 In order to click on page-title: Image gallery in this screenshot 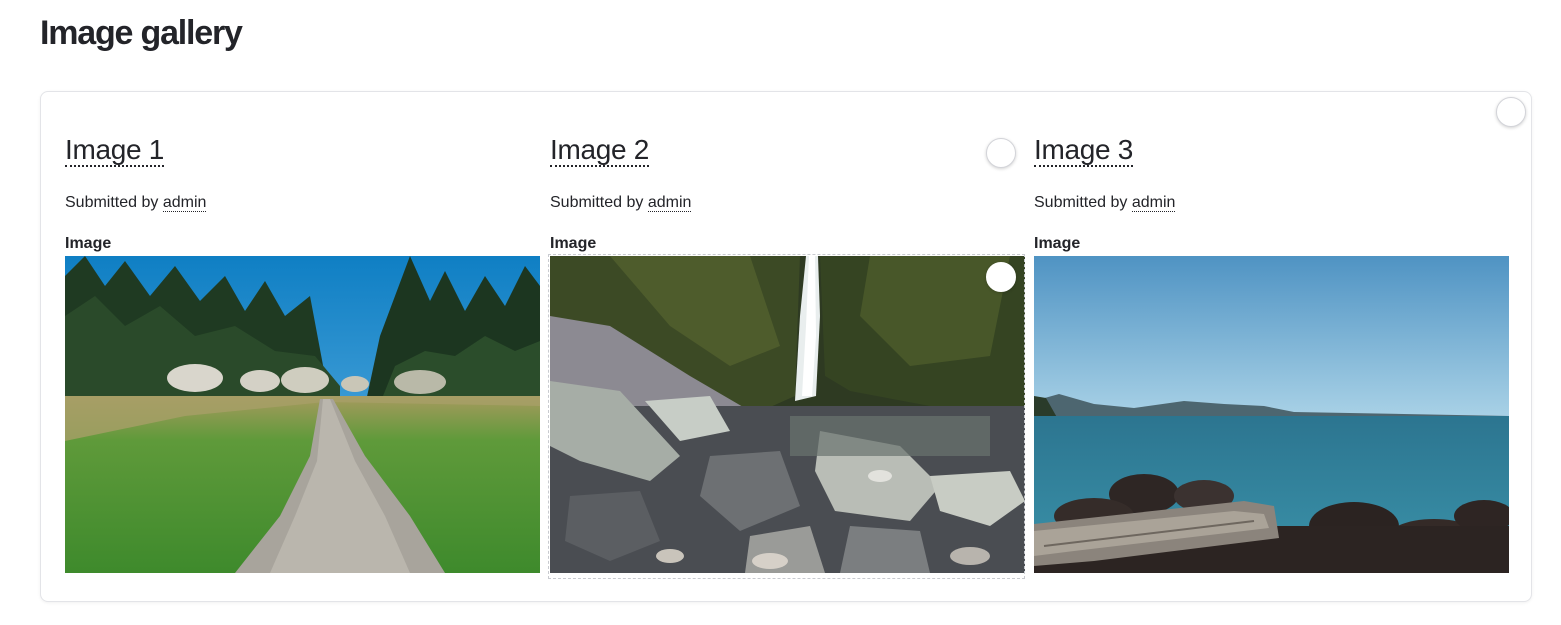, I will do `click(141, 33)`.